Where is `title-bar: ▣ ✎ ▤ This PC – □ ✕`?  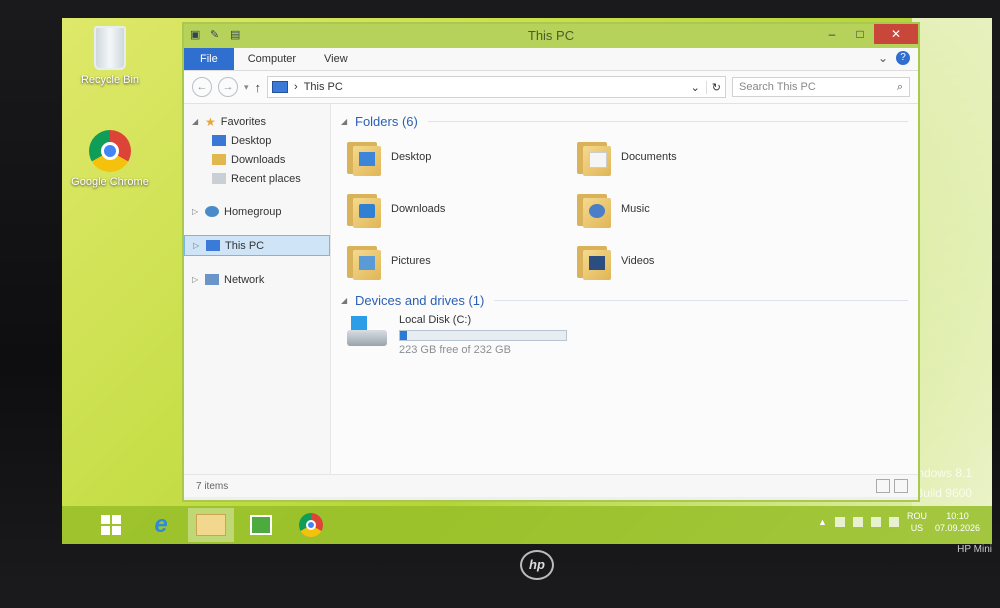
title-bar: ▣ ✎ ▤ This PC – □ ✕ is located at coordinates (551, 36).